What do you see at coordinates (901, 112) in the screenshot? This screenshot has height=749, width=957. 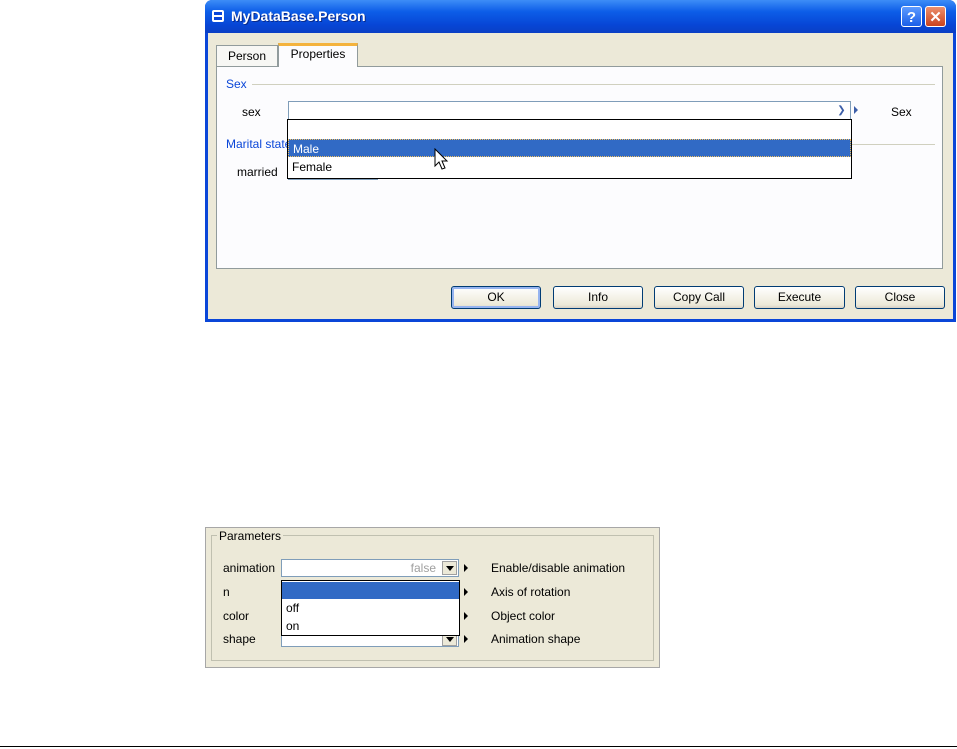 I see `sex-description: Sex` at bounding box center [901, 112].